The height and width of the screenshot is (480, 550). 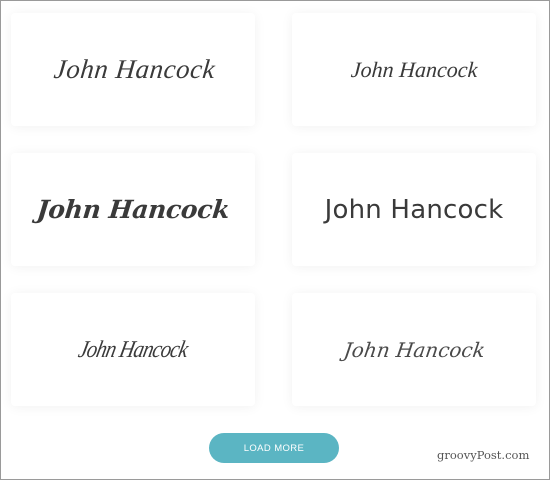 What do you see at coordinates (483, 455) in the screenshot?
I see `watermark: groovyPost.com` at bounding box center [483, 455].